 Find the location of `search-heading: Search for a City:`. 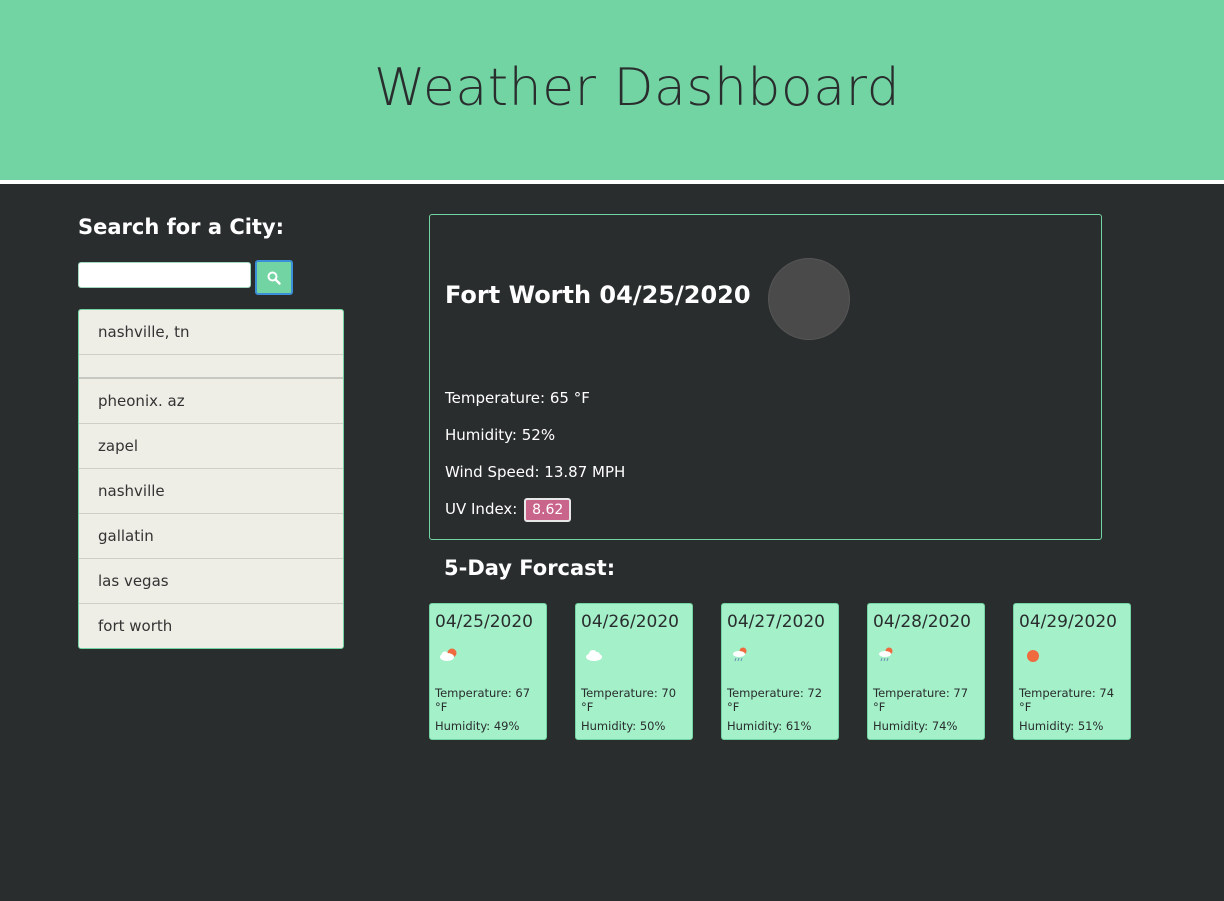

search-heading: Search for a City: is located at coordinates (181, 227).